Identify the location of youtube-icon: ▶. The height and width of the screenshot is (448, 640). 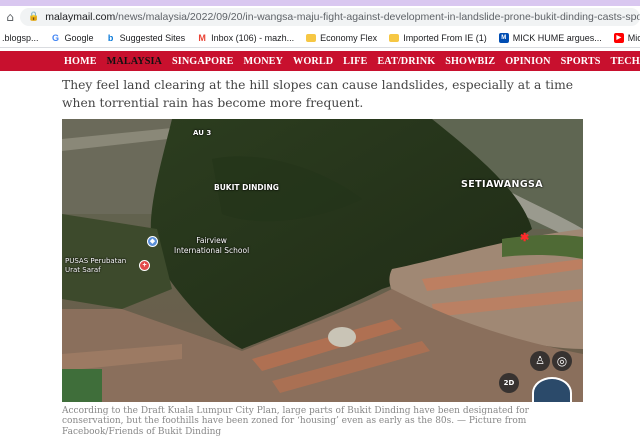
(618, 37).